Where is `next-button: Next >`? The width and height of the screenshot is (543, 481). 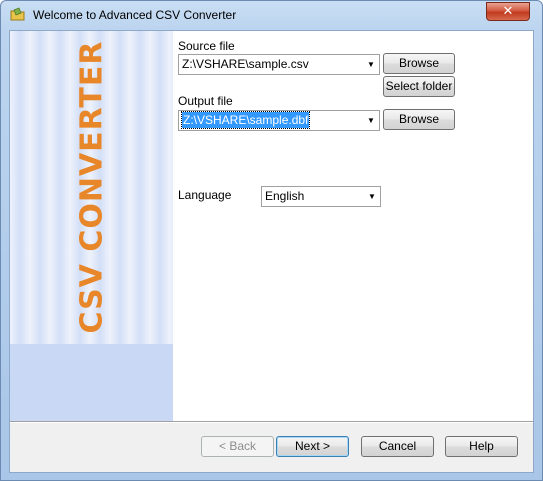
next-button: Next > is located at coordinates (312, 446).